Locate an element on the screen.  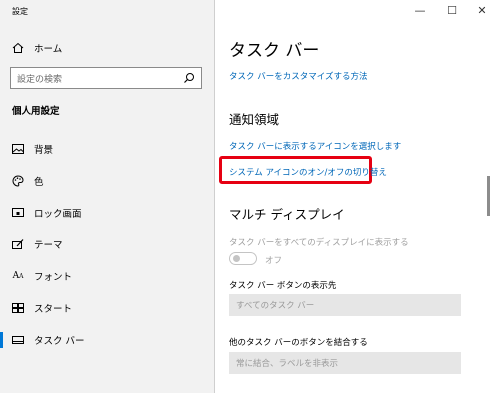
select-icons-link: タスク バーに表示するアイコンを選択します is located at coordinates (315, 146).